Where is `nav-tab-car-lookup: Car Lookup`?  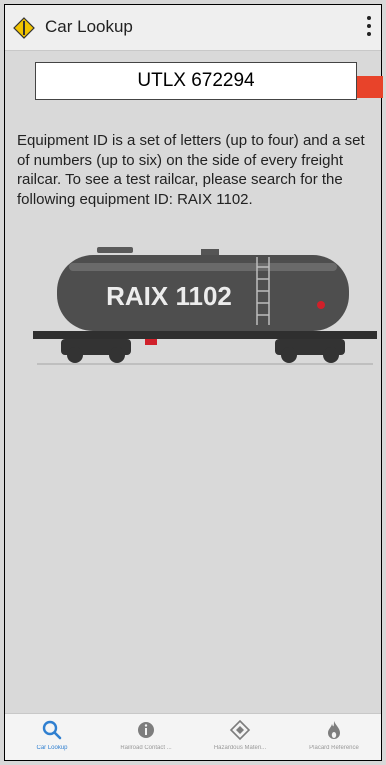
nav-tab-car-lookup: Car Lookup is located at coordinates (52, 737).